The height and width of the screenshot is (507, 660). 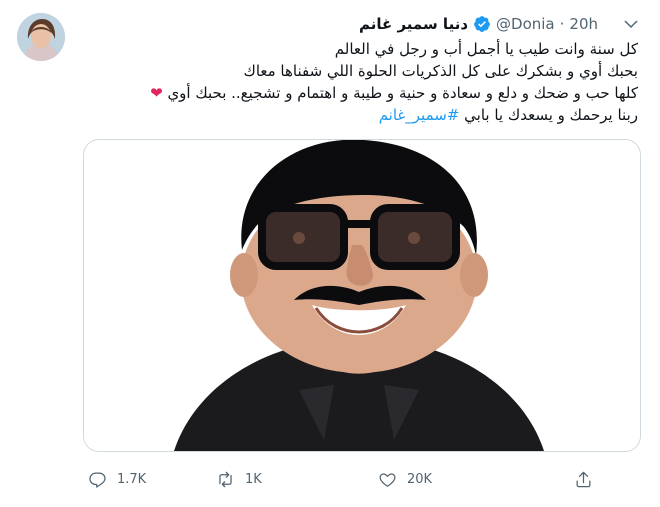 I want to click on avatar, so click(x=41, y=37).